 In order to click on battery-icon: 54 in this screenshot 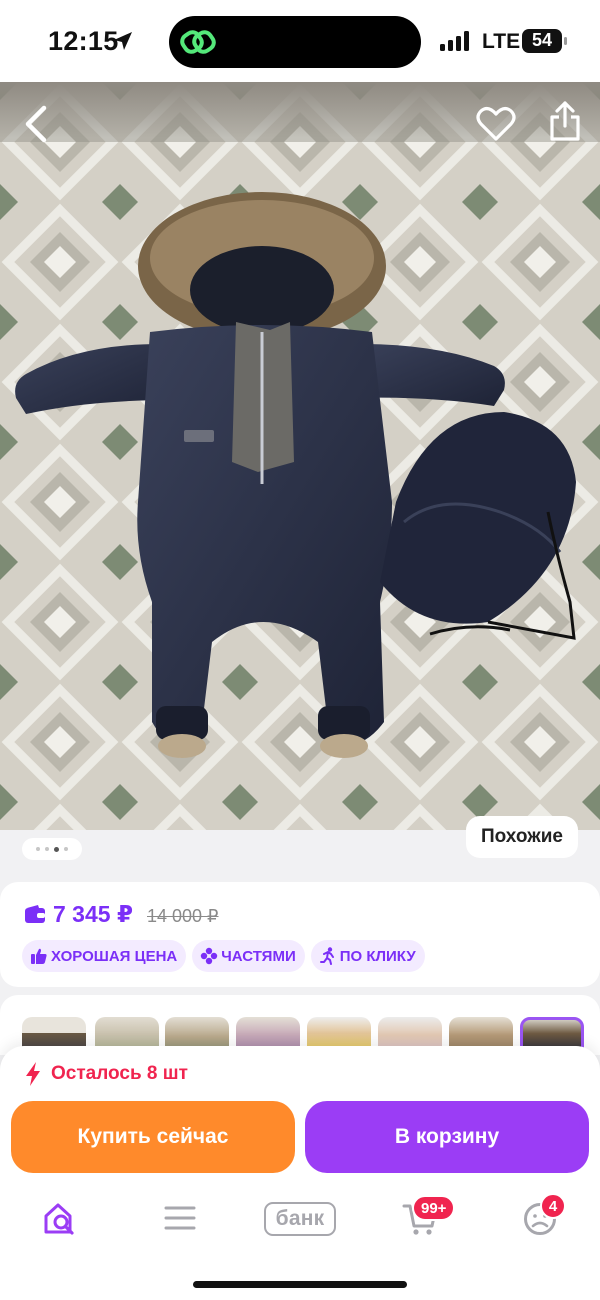, I will do `click(545, 41)`.